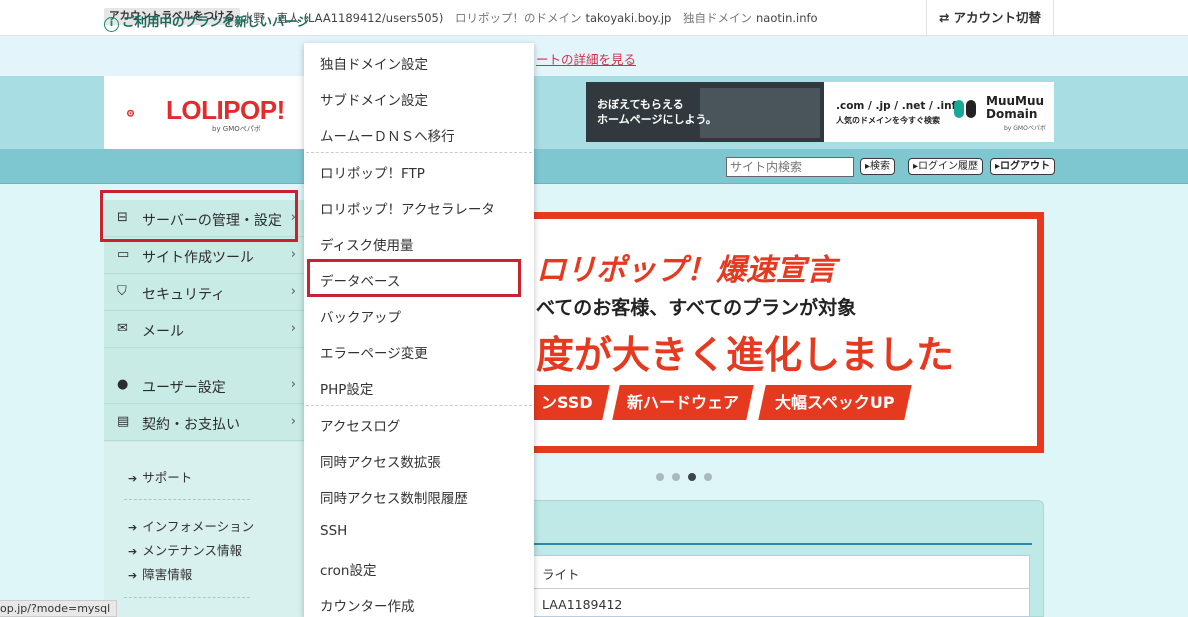 The height and width of the screenshot is (617, 1188). What do you see at coordinates (123, 421) in the screenshot?
I see `card-icon: ▤` at bounding box center [123, 421].